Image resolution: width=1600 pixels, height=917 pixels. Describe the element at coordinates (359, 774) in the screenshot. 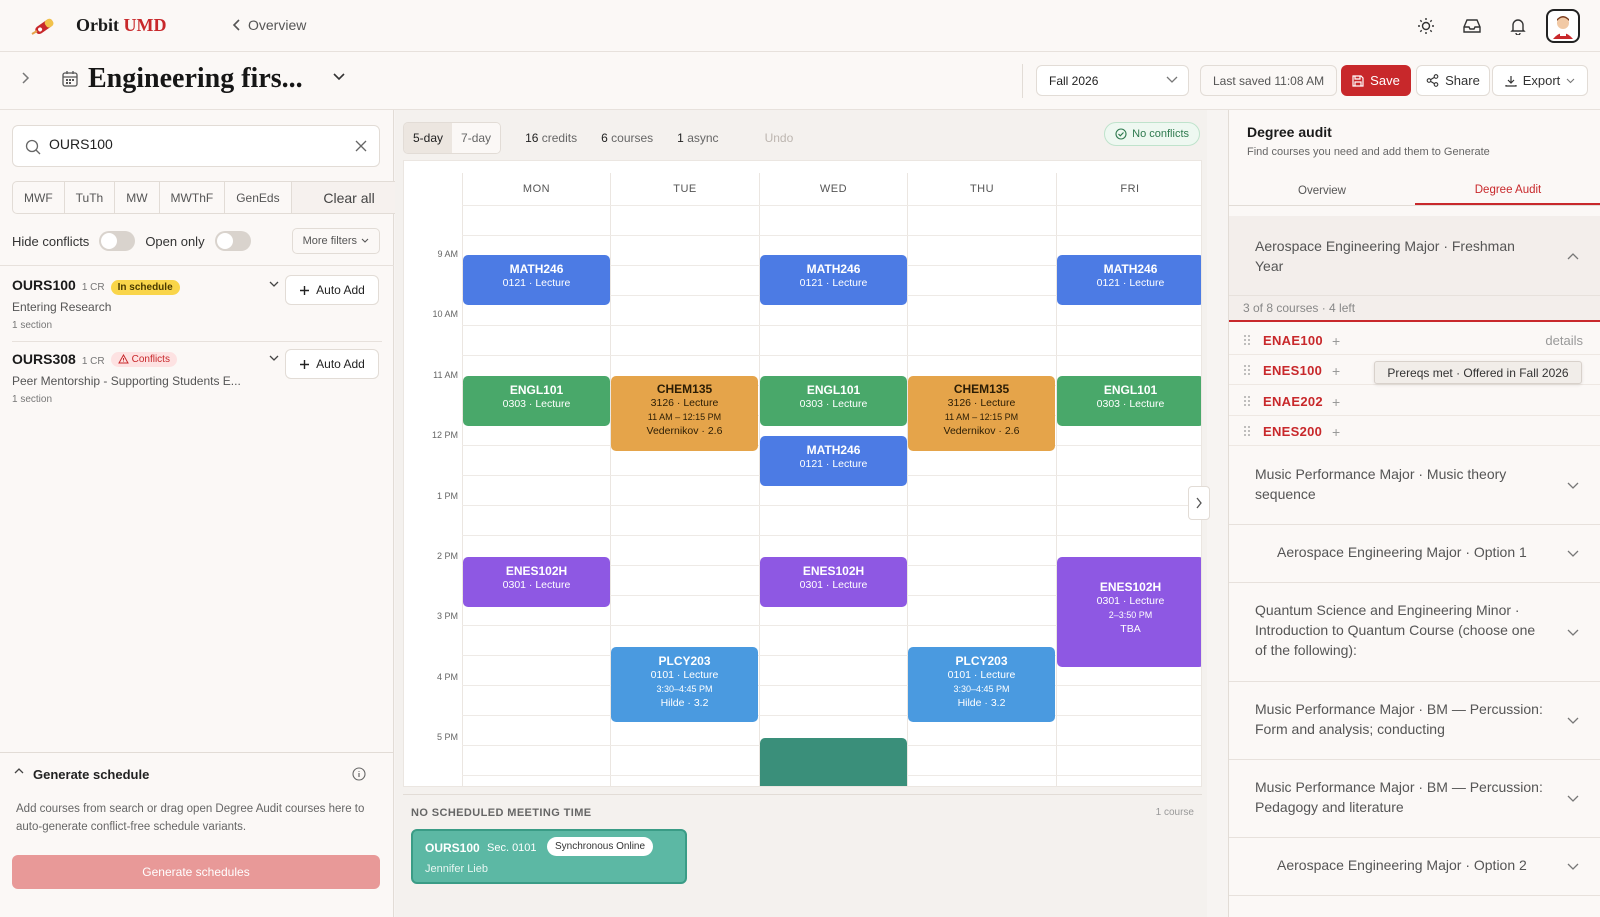

I see `info-icon` at that location.